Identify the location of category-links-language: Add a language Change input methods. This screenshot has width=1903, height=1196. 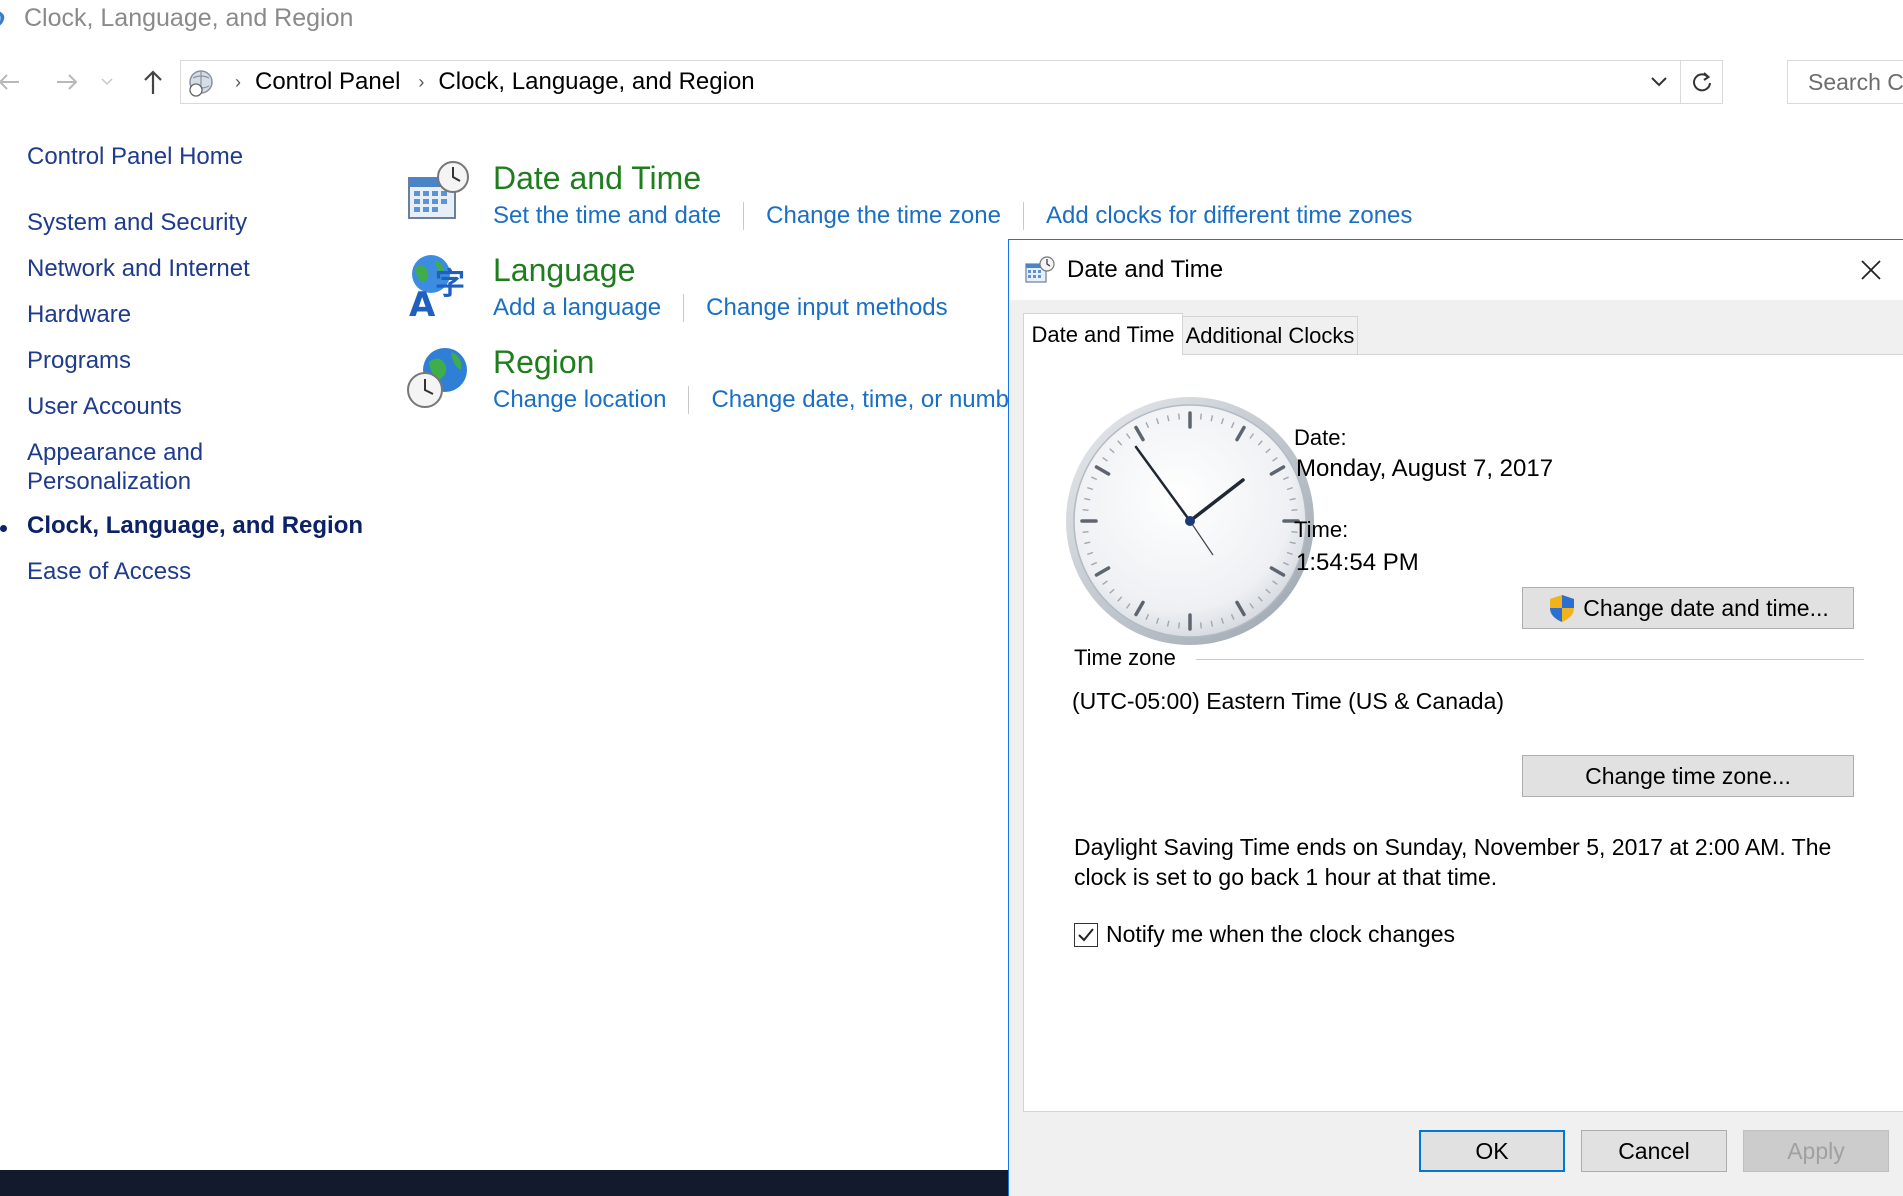
(720, 308).